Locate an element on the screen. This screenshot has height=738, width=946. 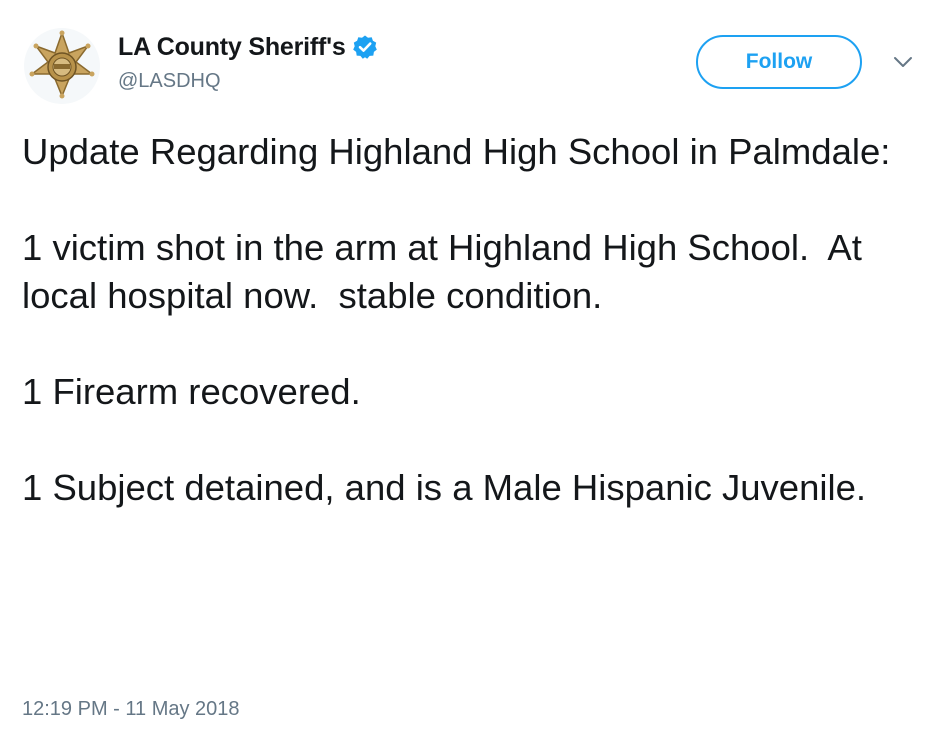
tweet-paragraph: 1 Firearm recovered. is located at coordinates (191, 391).